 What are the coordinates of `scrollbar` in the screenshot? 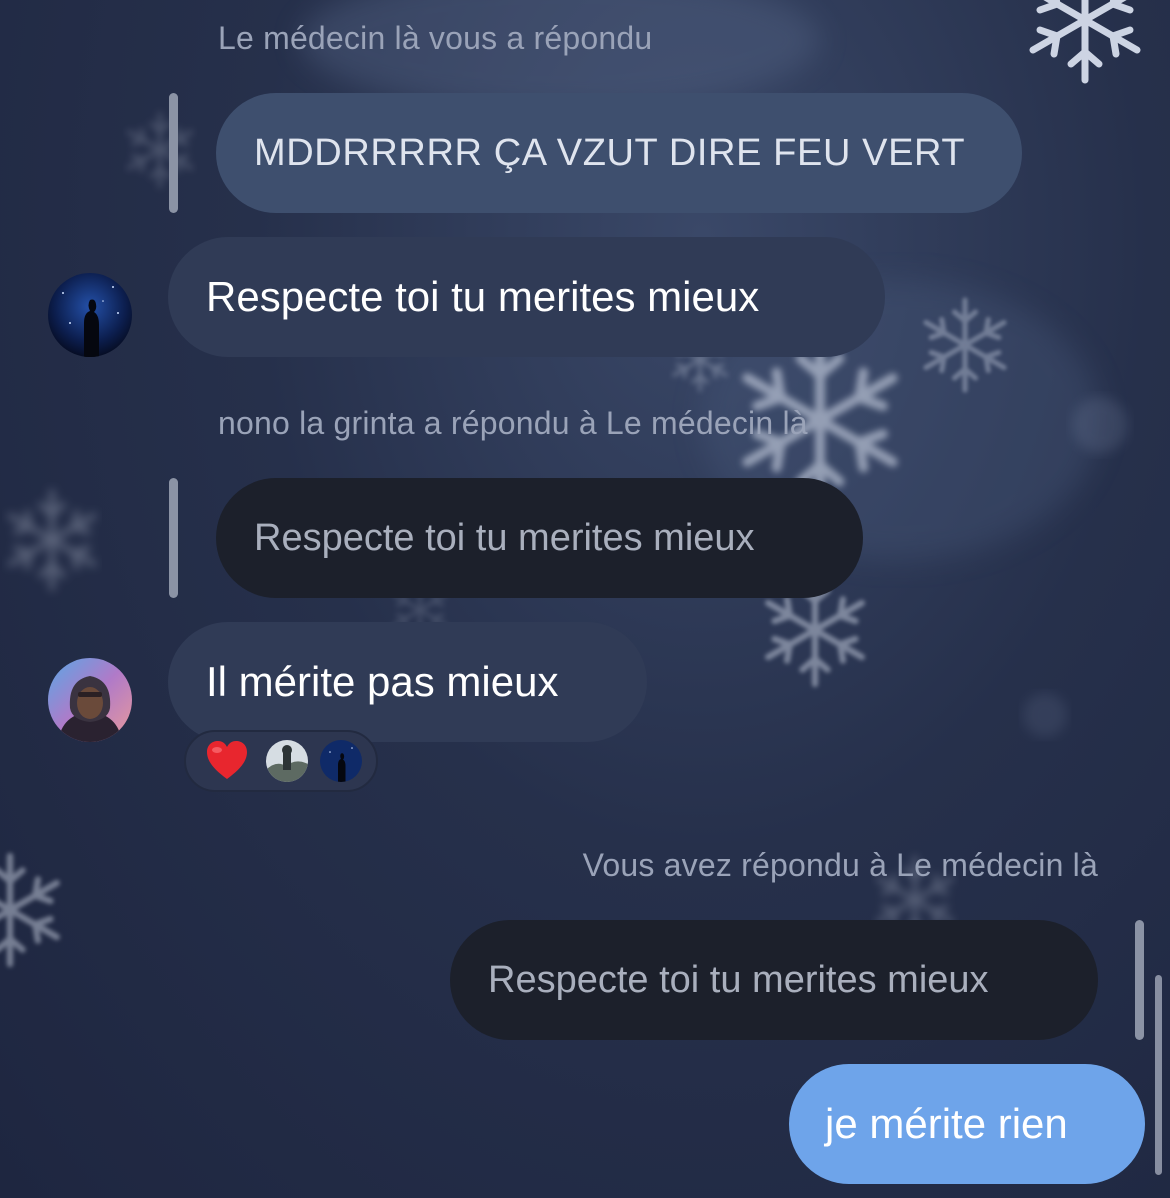 It's located at (1158, 1075).